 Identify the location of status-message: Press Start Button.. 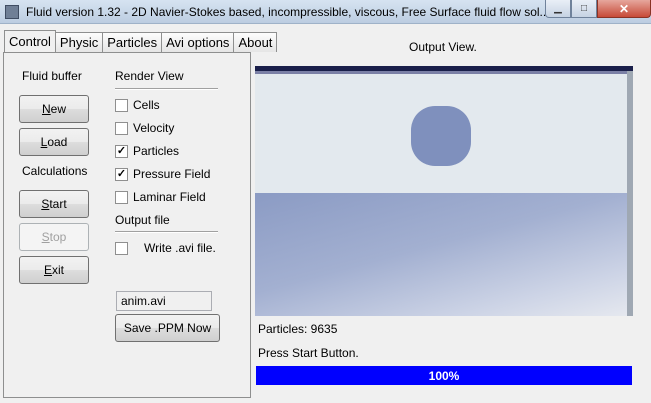
(308, 353).